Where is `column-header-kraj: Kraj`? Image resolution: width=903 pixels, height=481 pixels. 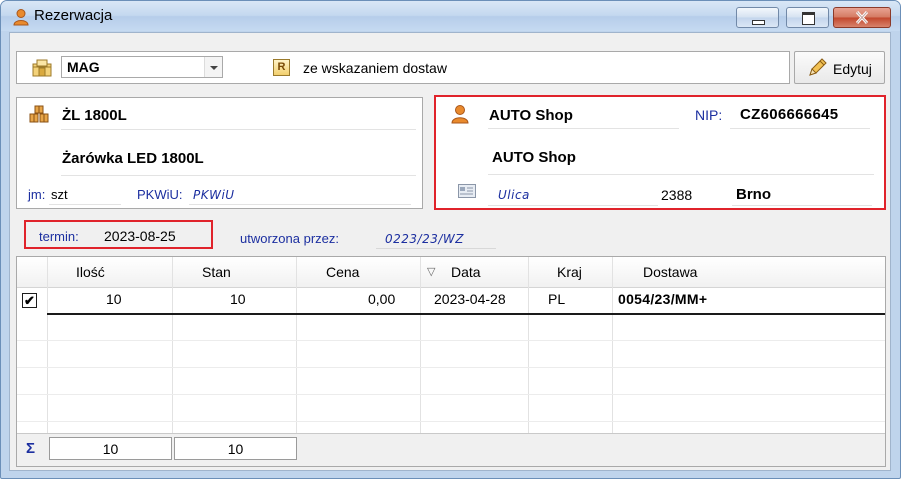 column-header-kraj: Kraj is located at coordinates (569, 272).